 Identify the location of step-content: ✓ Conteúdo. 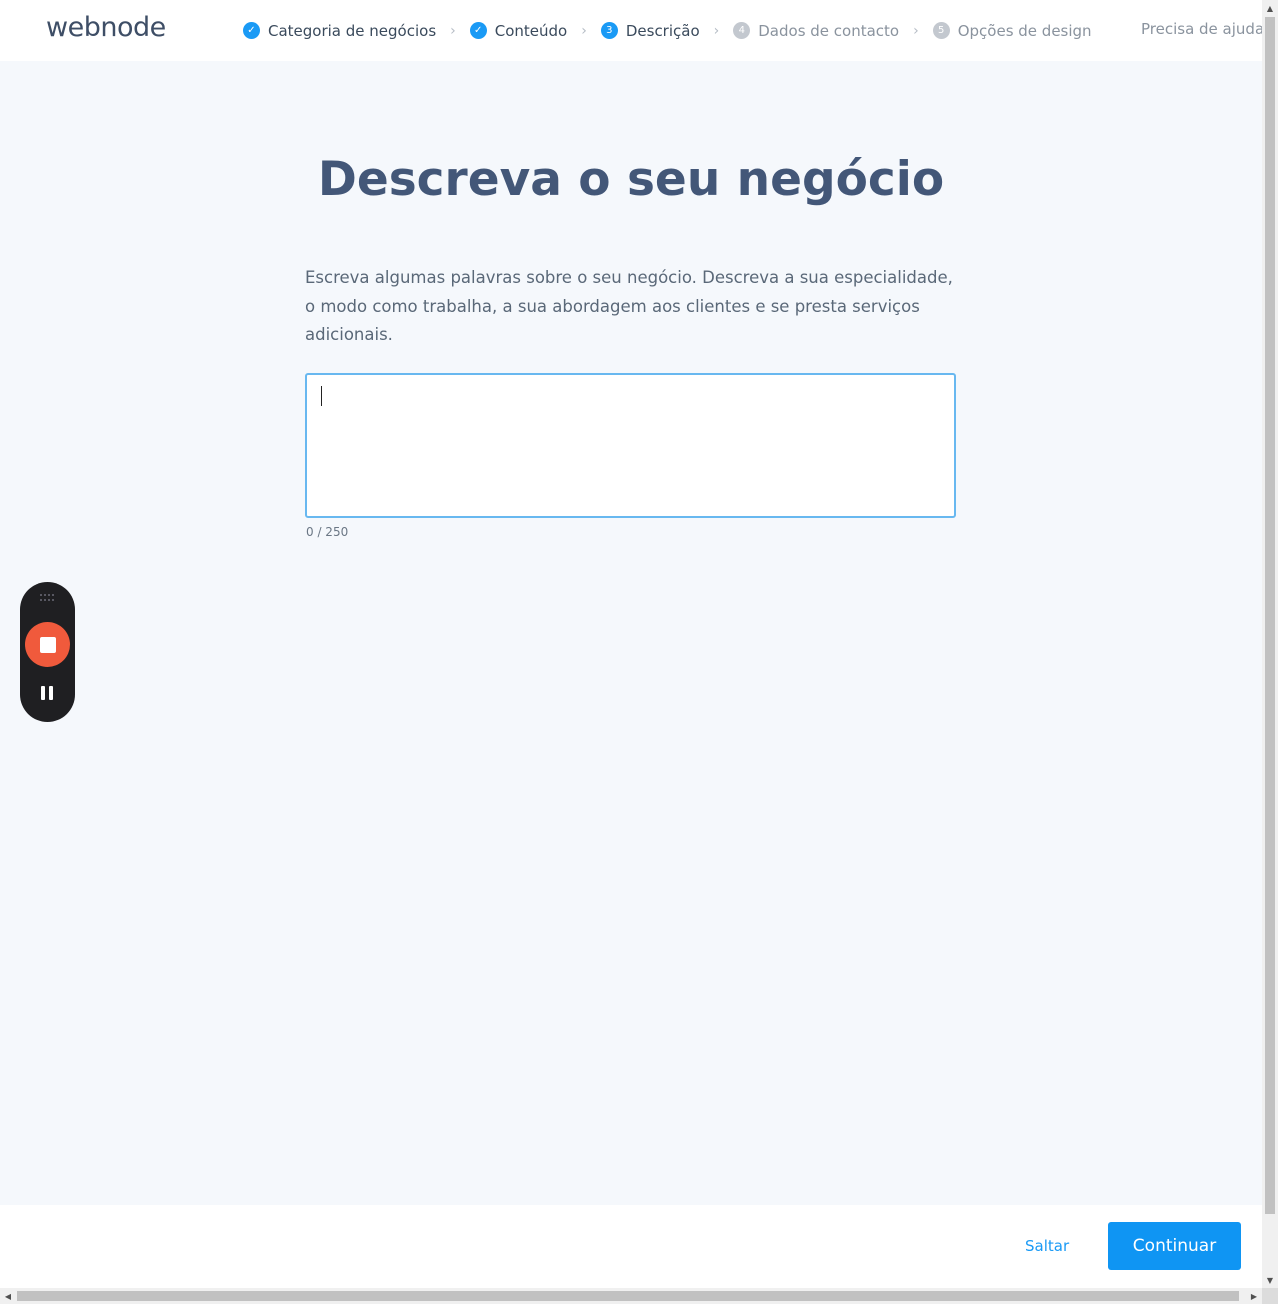
(518, 30).